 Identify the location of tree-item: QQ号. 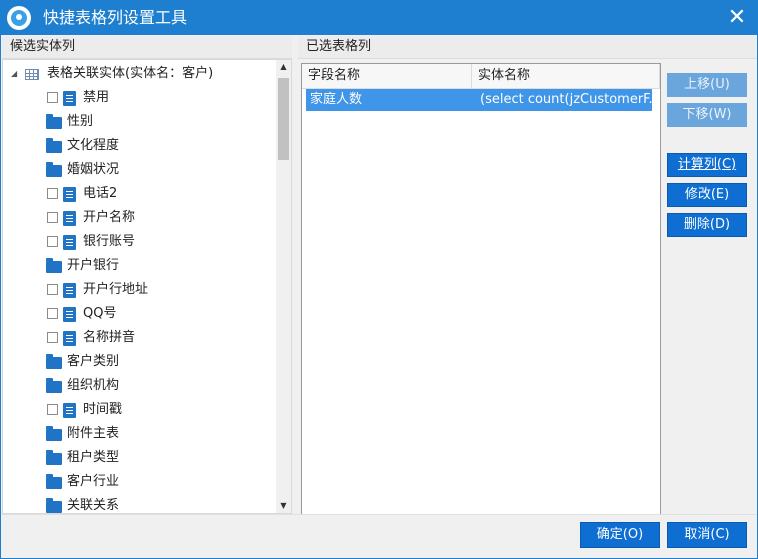
(140, 314).